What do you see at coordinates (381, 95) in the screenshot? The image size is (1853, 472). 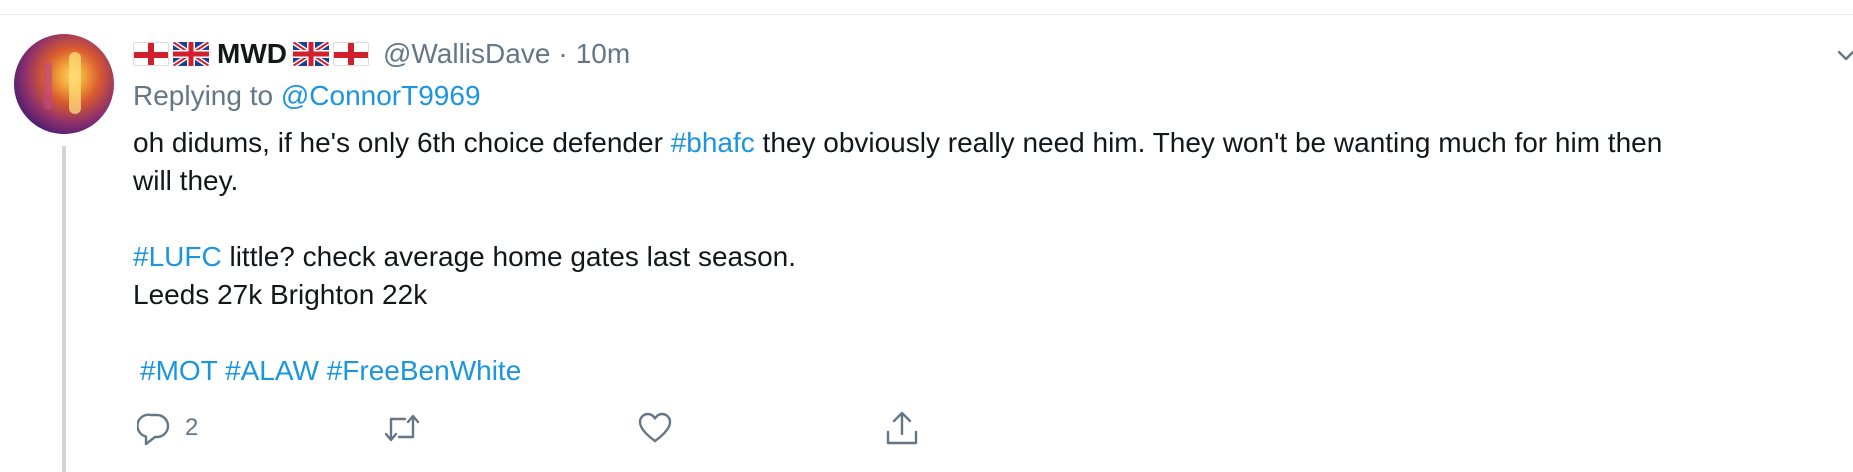 I see `replying-to-handle: @ConnorT9969` at bounding box center [381, 95].